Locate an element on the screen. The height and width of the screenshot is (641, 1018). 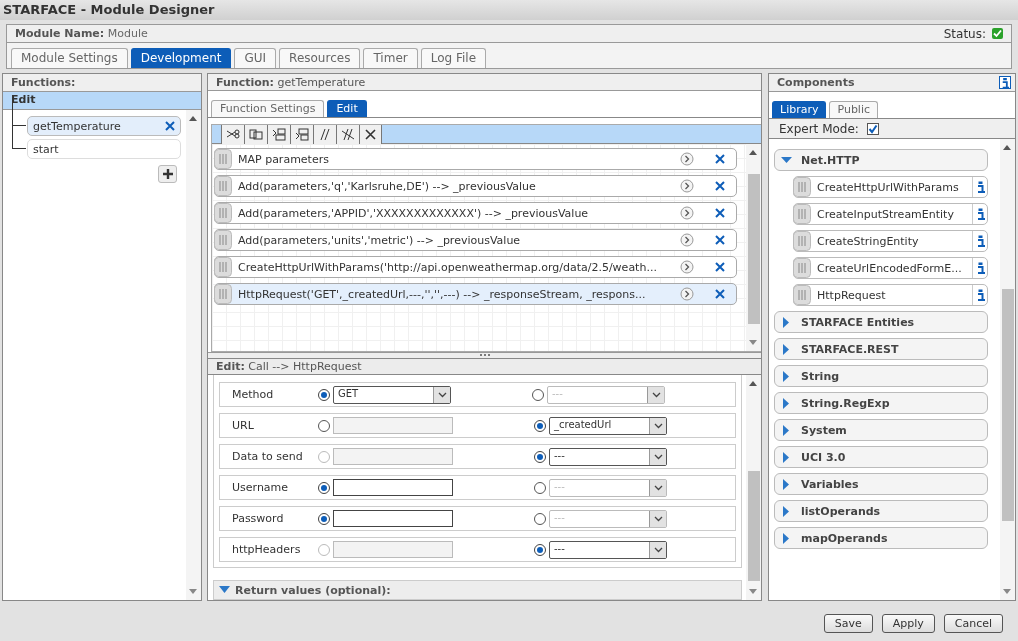
tab: Timer is located at coordinates (390, 58).